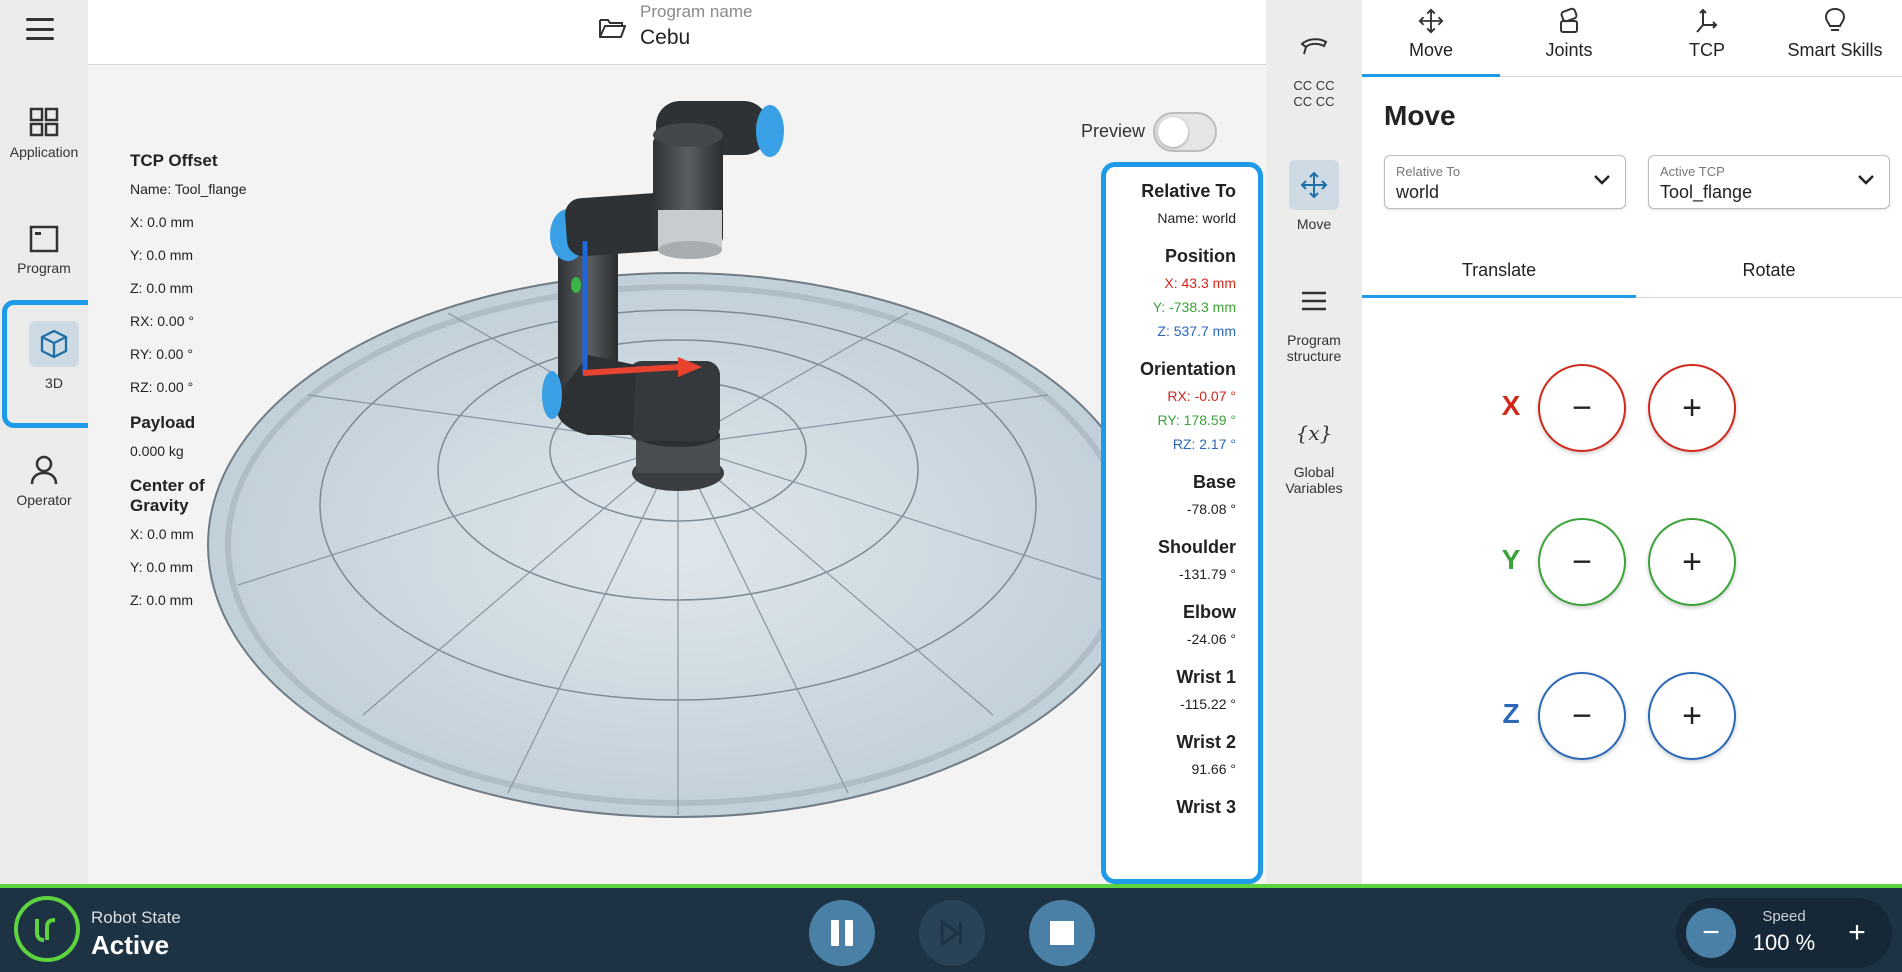 The height and width of the screenshot is (972, 1902). What do you see at coordinates (665, 38) in the screenshot?
I see `program-name: Cebu` at bounding box center [665, 38].